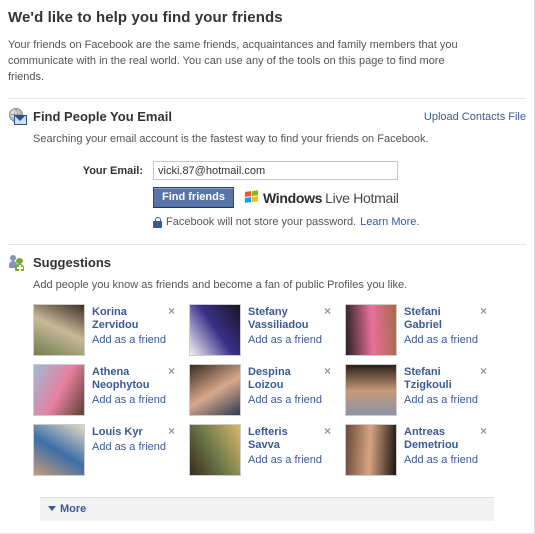  Describe the element at coordinates (267, 258) in the screenshot. I see `suggestions-header: Suggestions` at that location.